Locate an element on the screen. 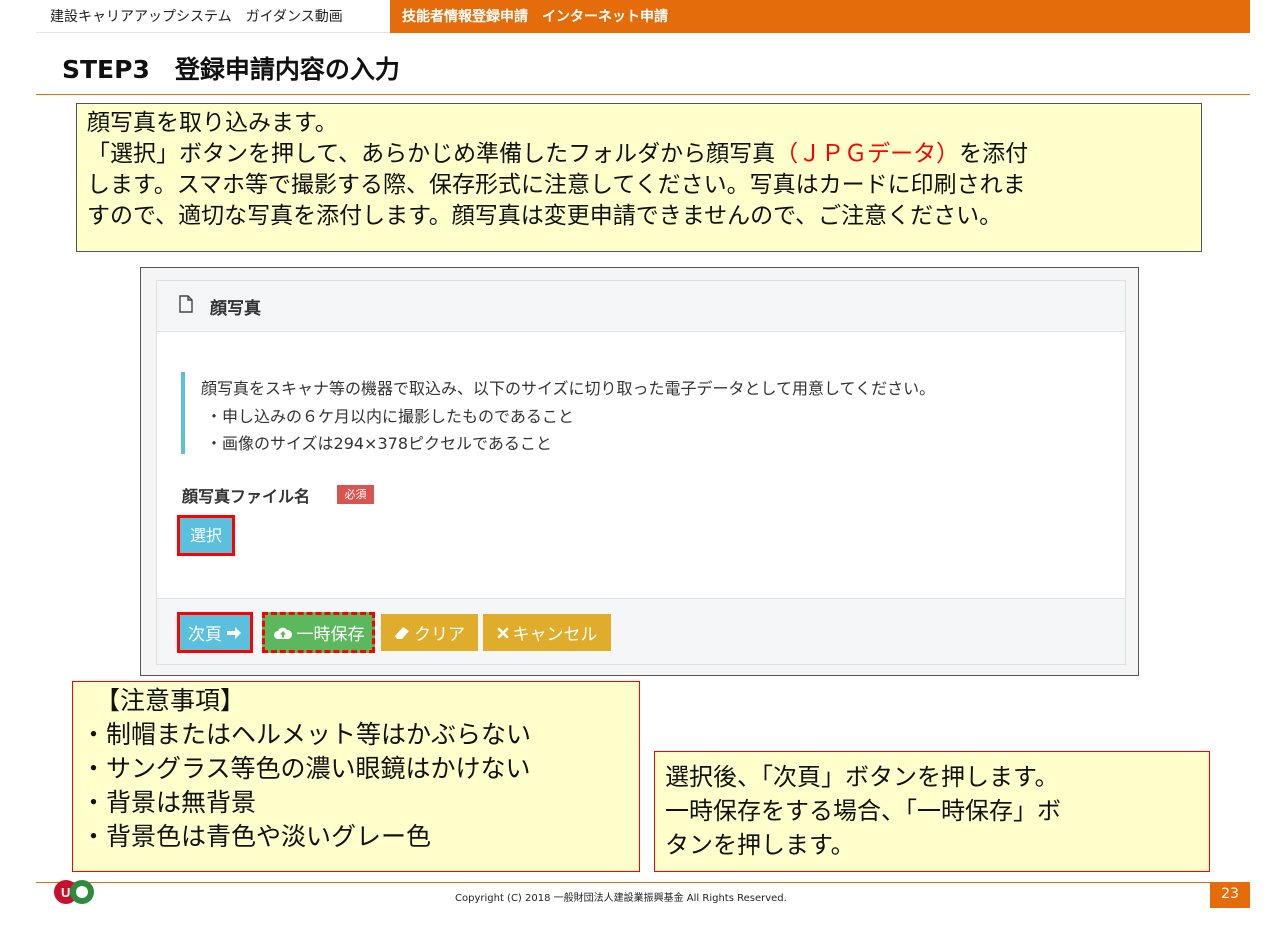  step-note-line-3: タンを押します。 is located at coordinates (760, 845).